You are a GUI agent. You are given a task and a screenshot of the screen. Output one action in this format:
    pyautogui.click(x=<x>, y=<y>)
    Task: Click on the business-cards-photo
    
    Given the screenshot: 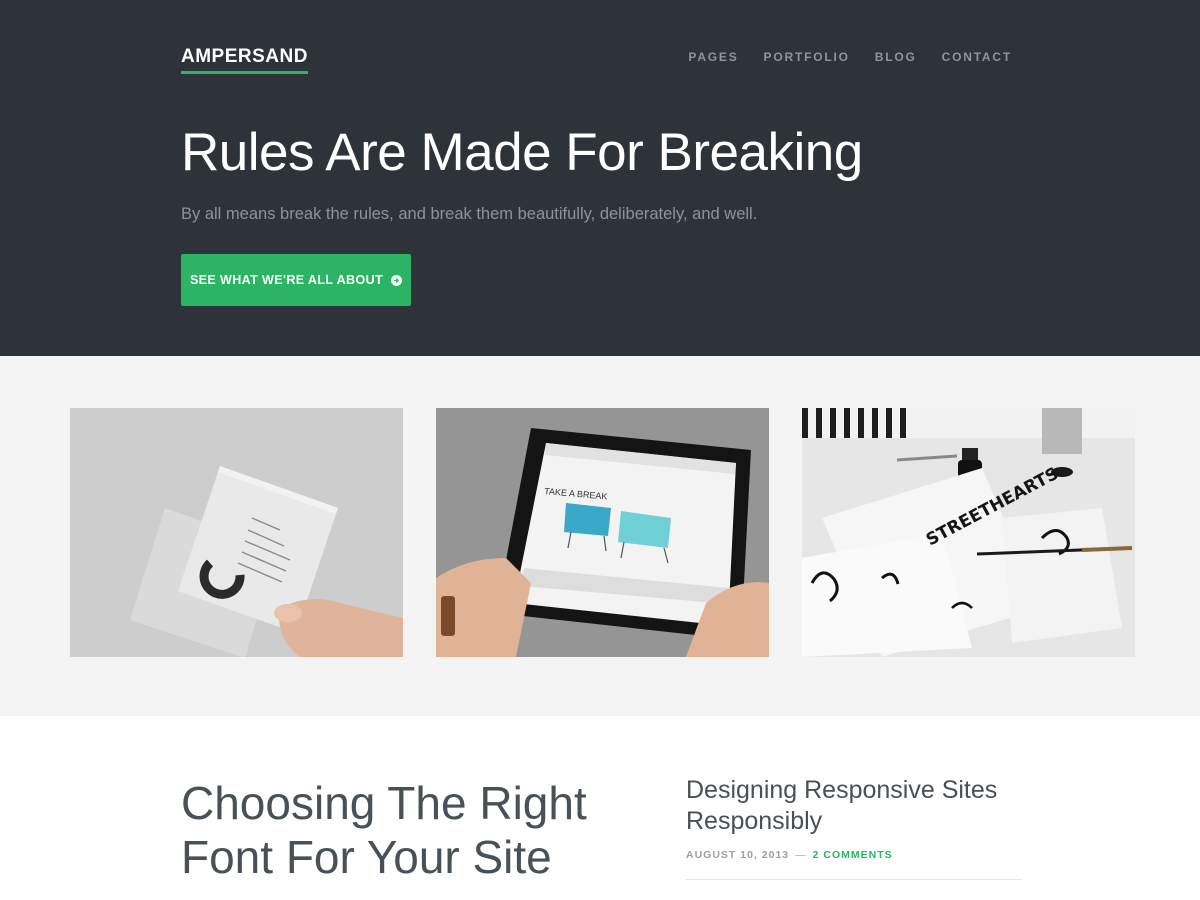 What is the action you would take?
    pyautogui.click(x=236, y=532)
    